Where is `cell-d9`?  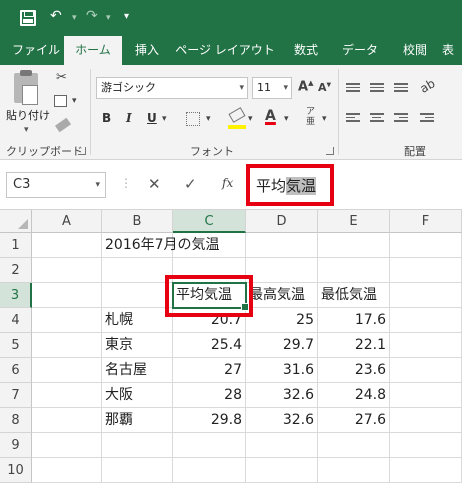
cell-d9 is located at coordinates (282, 445).